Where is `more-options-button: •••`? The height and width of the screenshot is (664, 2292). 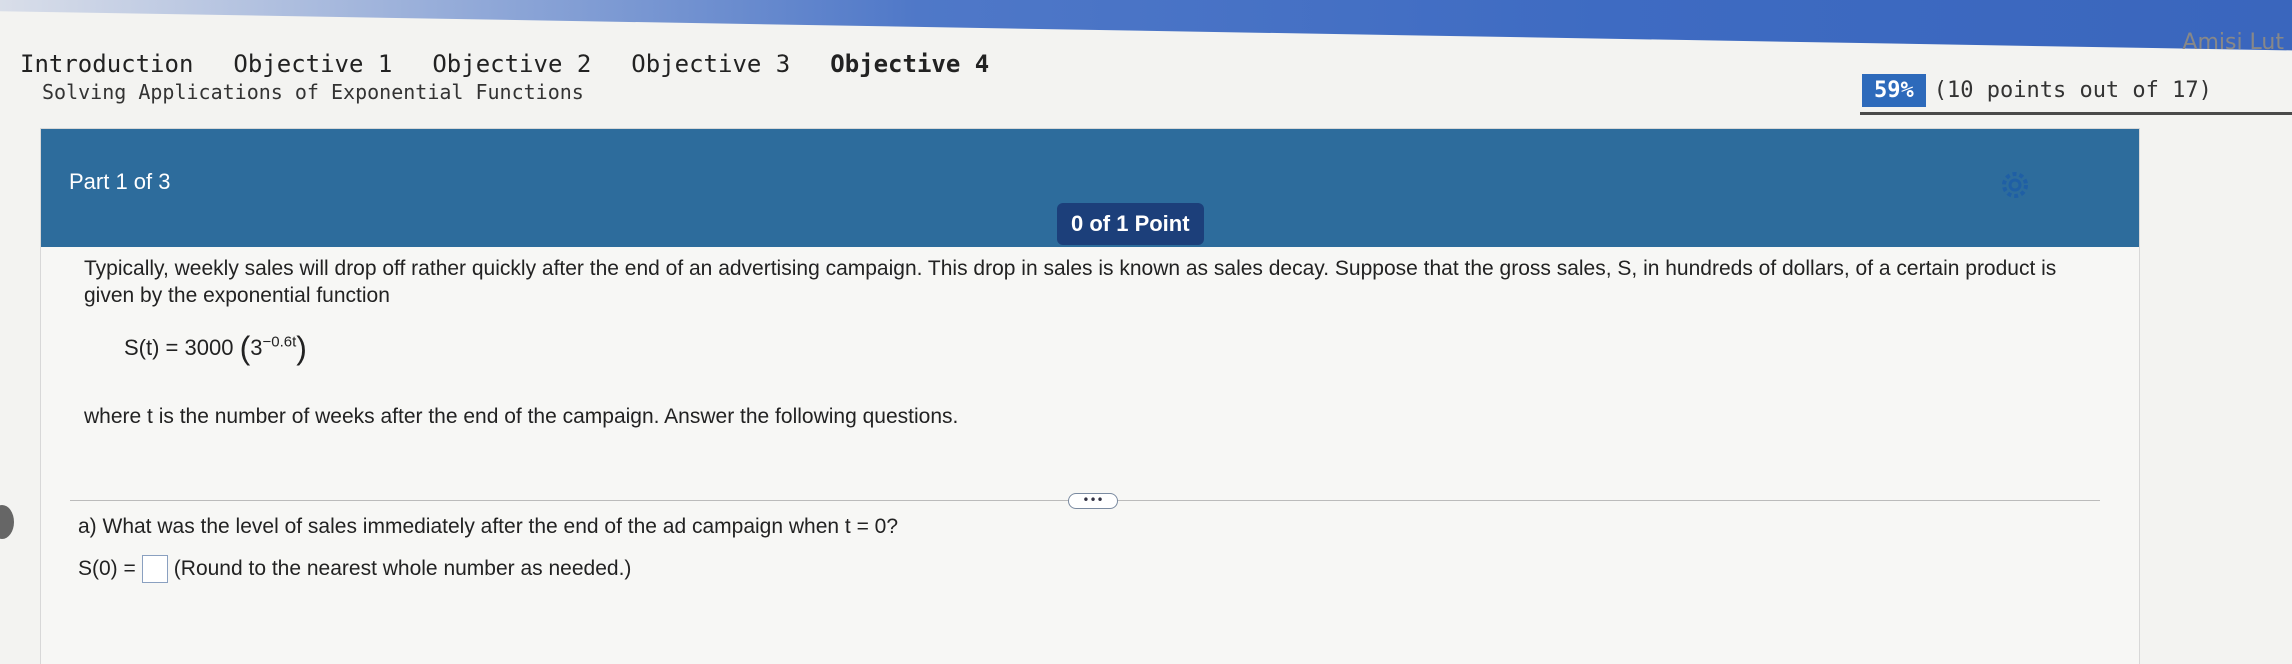 more-options-button: ••• is located at coordinates (1093, 501).